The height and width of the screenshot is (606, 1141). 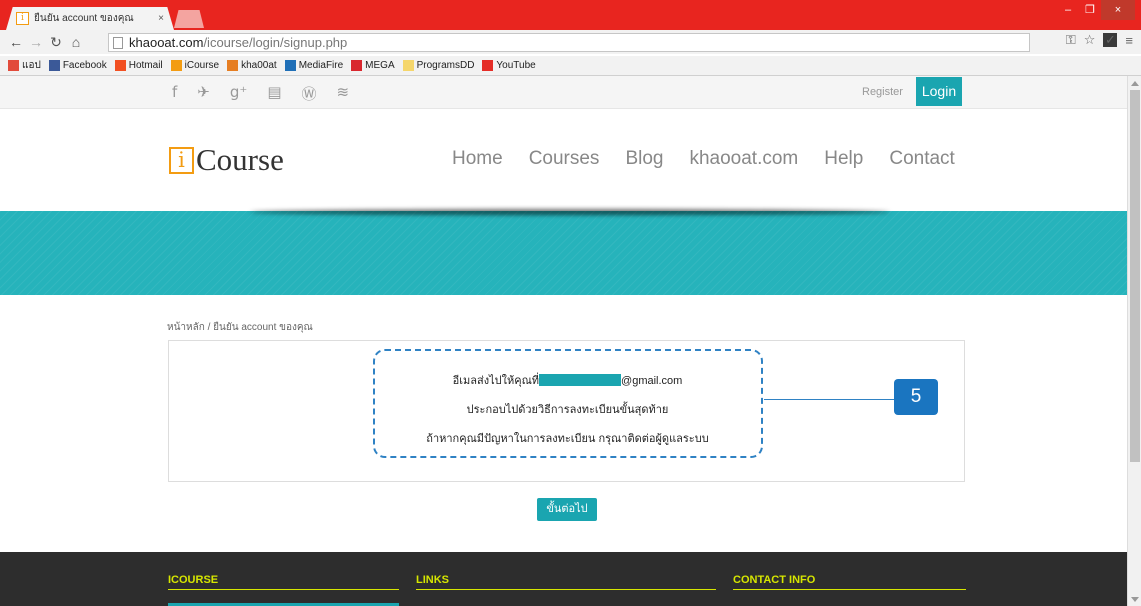 What do you see at coordinates (176, 65) in the screenshot?
I see `icourse-icon` at bounding box center [176, 65].